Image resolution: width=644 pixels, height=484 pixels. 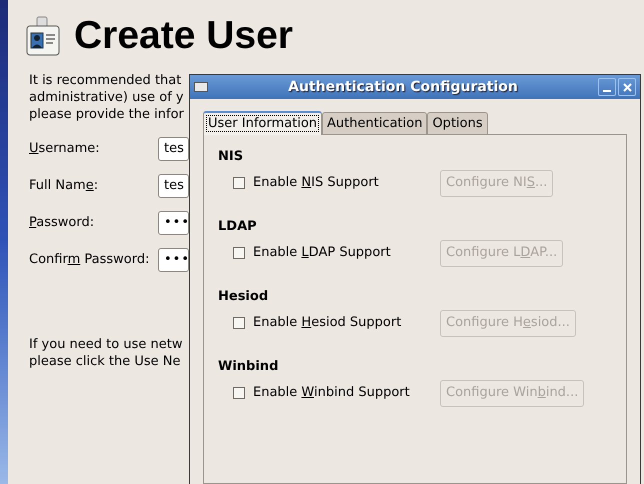 I want to click on field-label: Password:, so click(x=62, y=223).